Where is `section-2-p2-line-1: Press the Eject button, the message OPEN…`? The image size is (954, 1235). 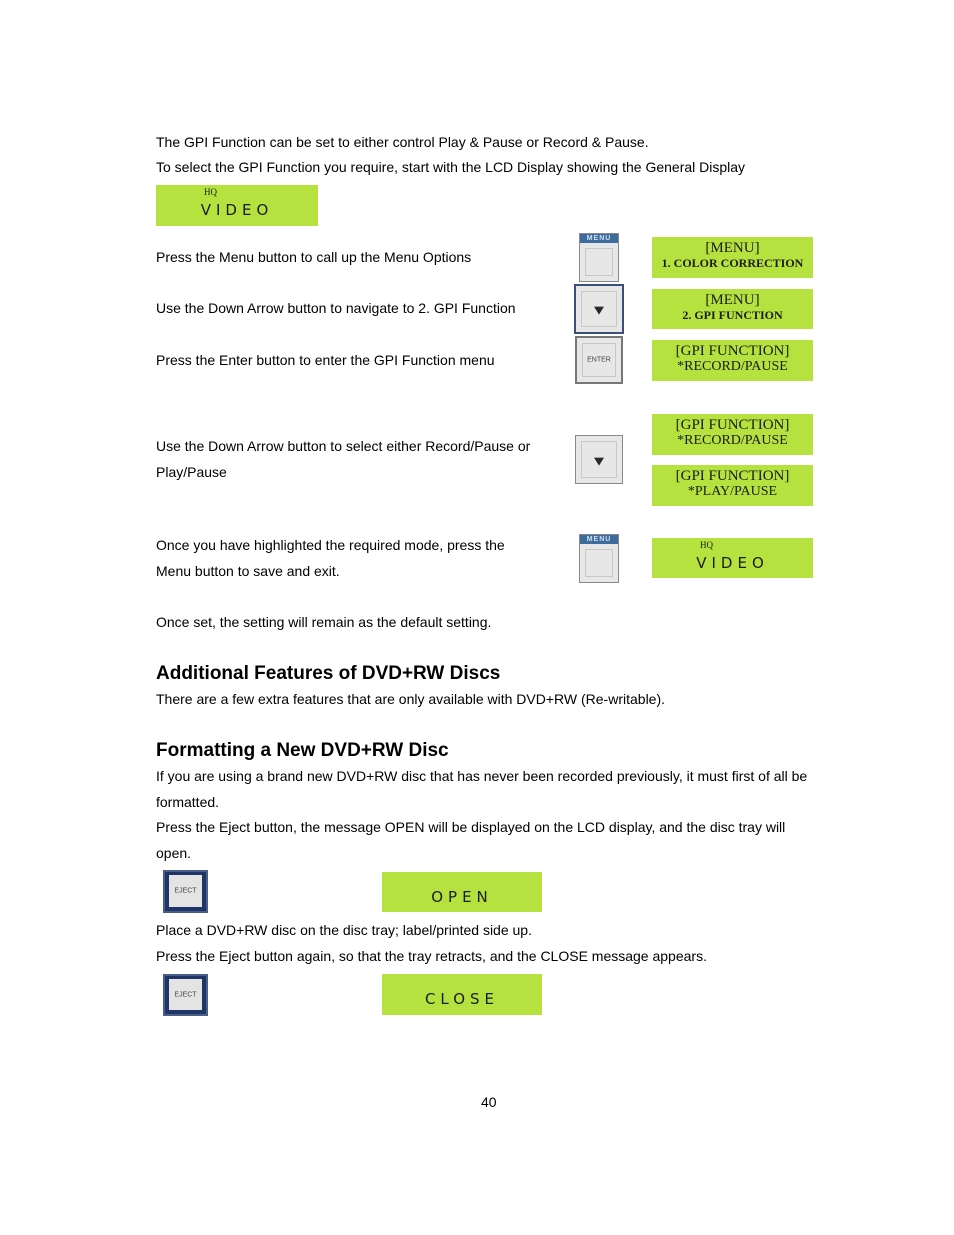 section-2-p2-line-1: Press the Eject button, the message OPEN… is located at coordinates (471, 827).